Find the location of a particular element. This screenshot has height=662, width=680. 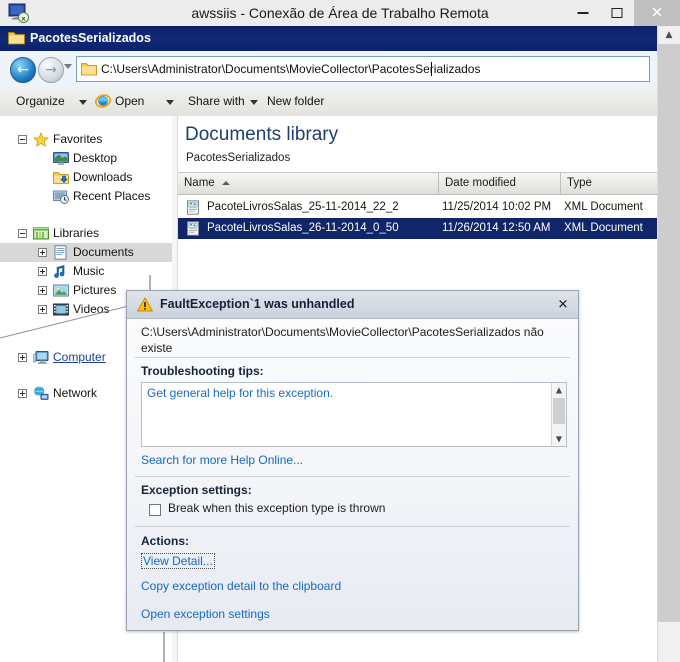

nav-label-computer: Computer is located at coordinates (79, 357).